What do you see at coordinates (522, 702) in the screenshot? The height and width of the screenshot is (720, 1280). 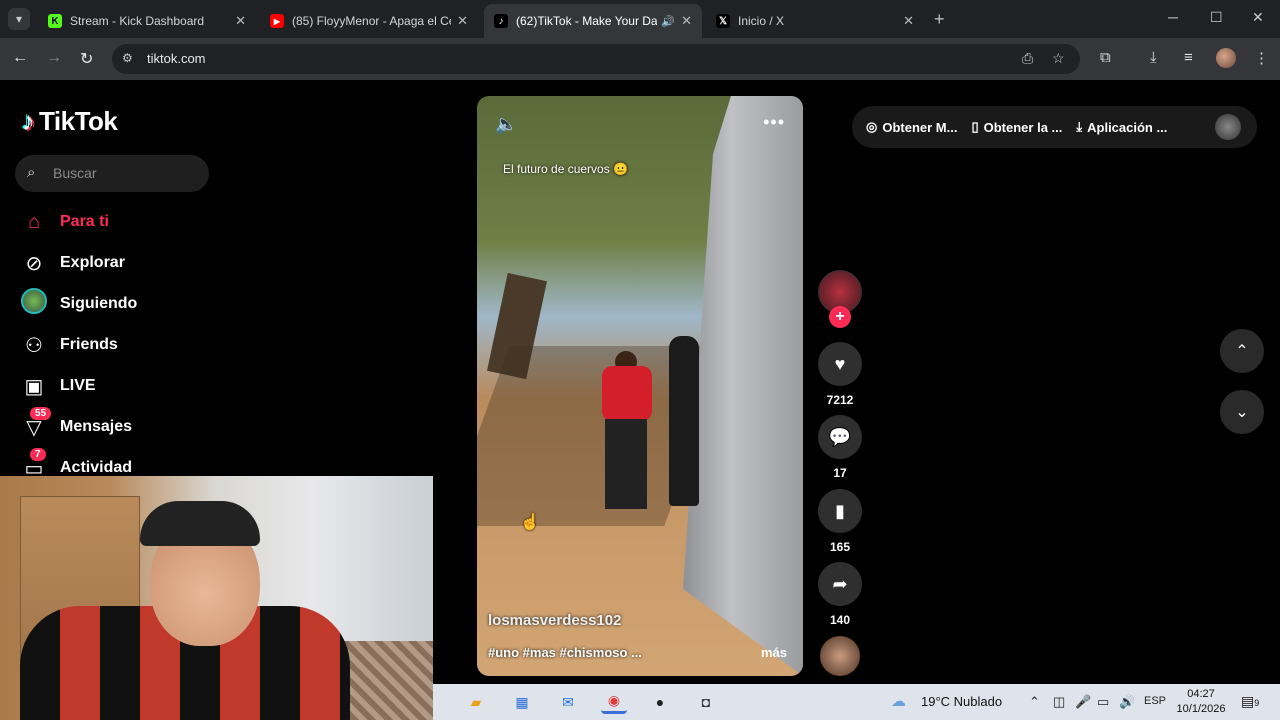 I see `store-icon: ▦` at bounding box center [522, 702].